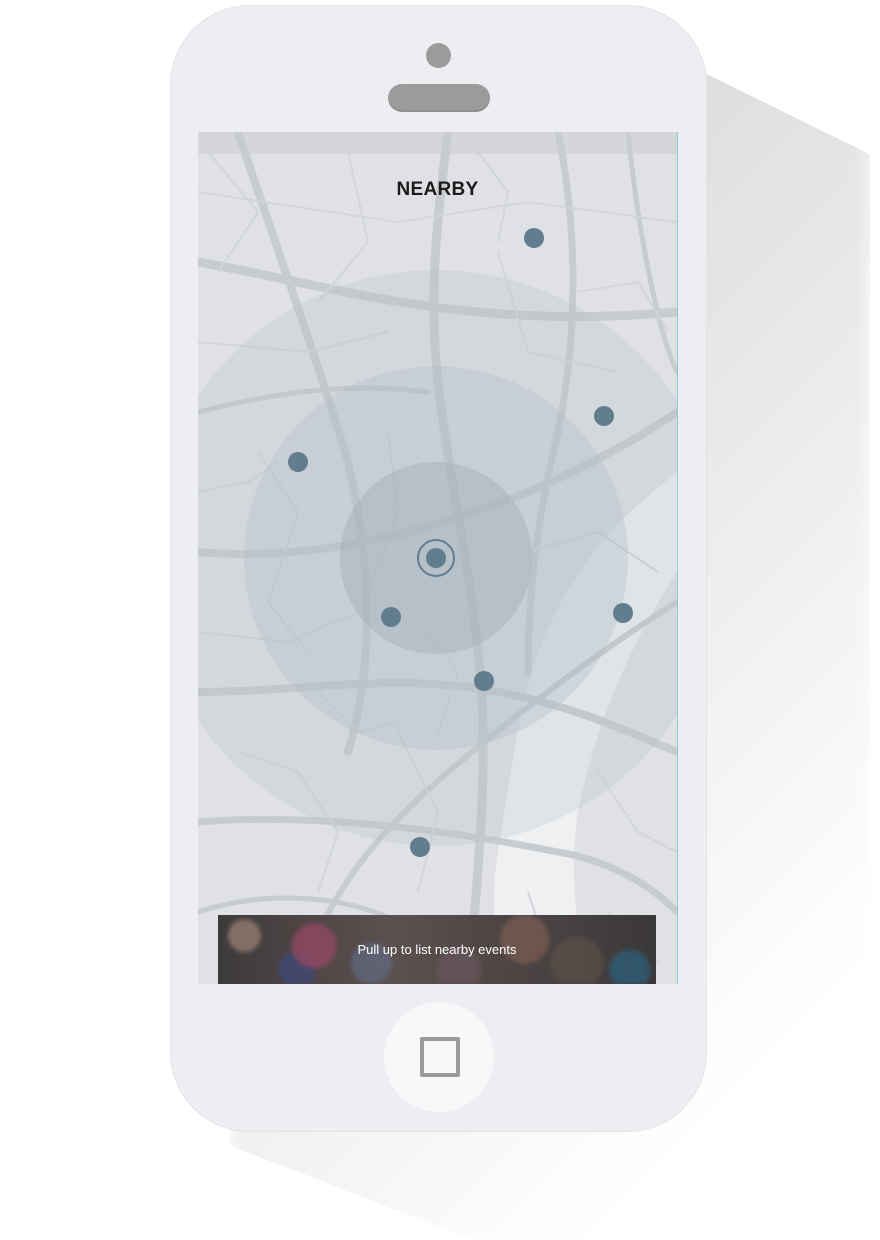 The image size is (880, 1240). Describe the element at coordinates (437, 189) in the screenshot. I see `page-title: NEARBY` at that location.